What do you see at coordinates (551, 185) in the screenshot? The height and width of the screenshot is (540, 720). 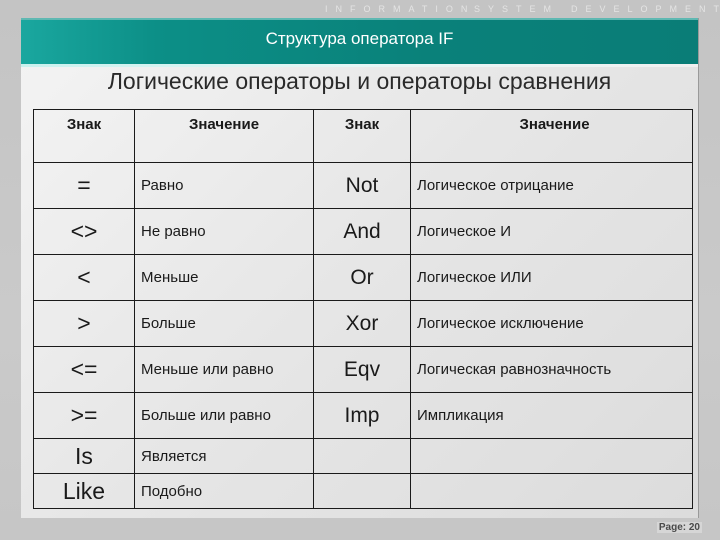 I see `operator-meaning: Логическое отрицание` at bounding box center [551, 185].